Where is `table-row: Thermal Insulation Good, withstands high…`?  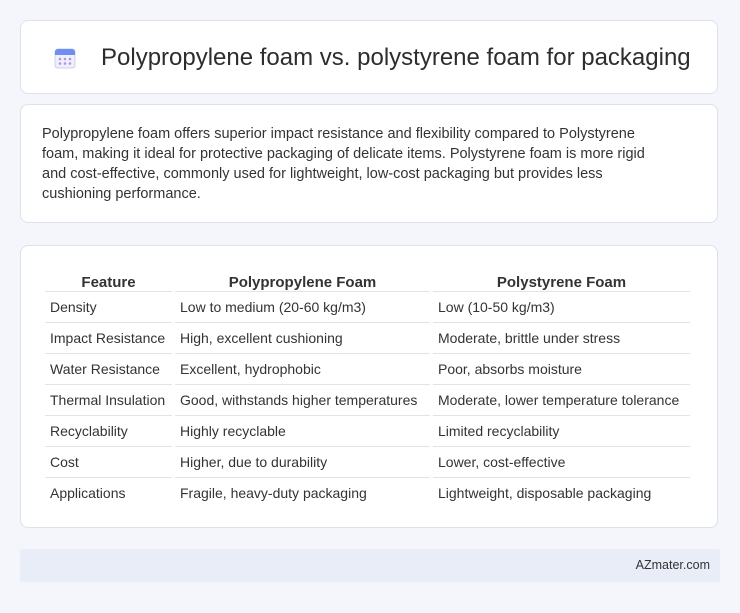 table-row: Thermal Insulation Good, withstands high… is located at coordinates (367, 400).